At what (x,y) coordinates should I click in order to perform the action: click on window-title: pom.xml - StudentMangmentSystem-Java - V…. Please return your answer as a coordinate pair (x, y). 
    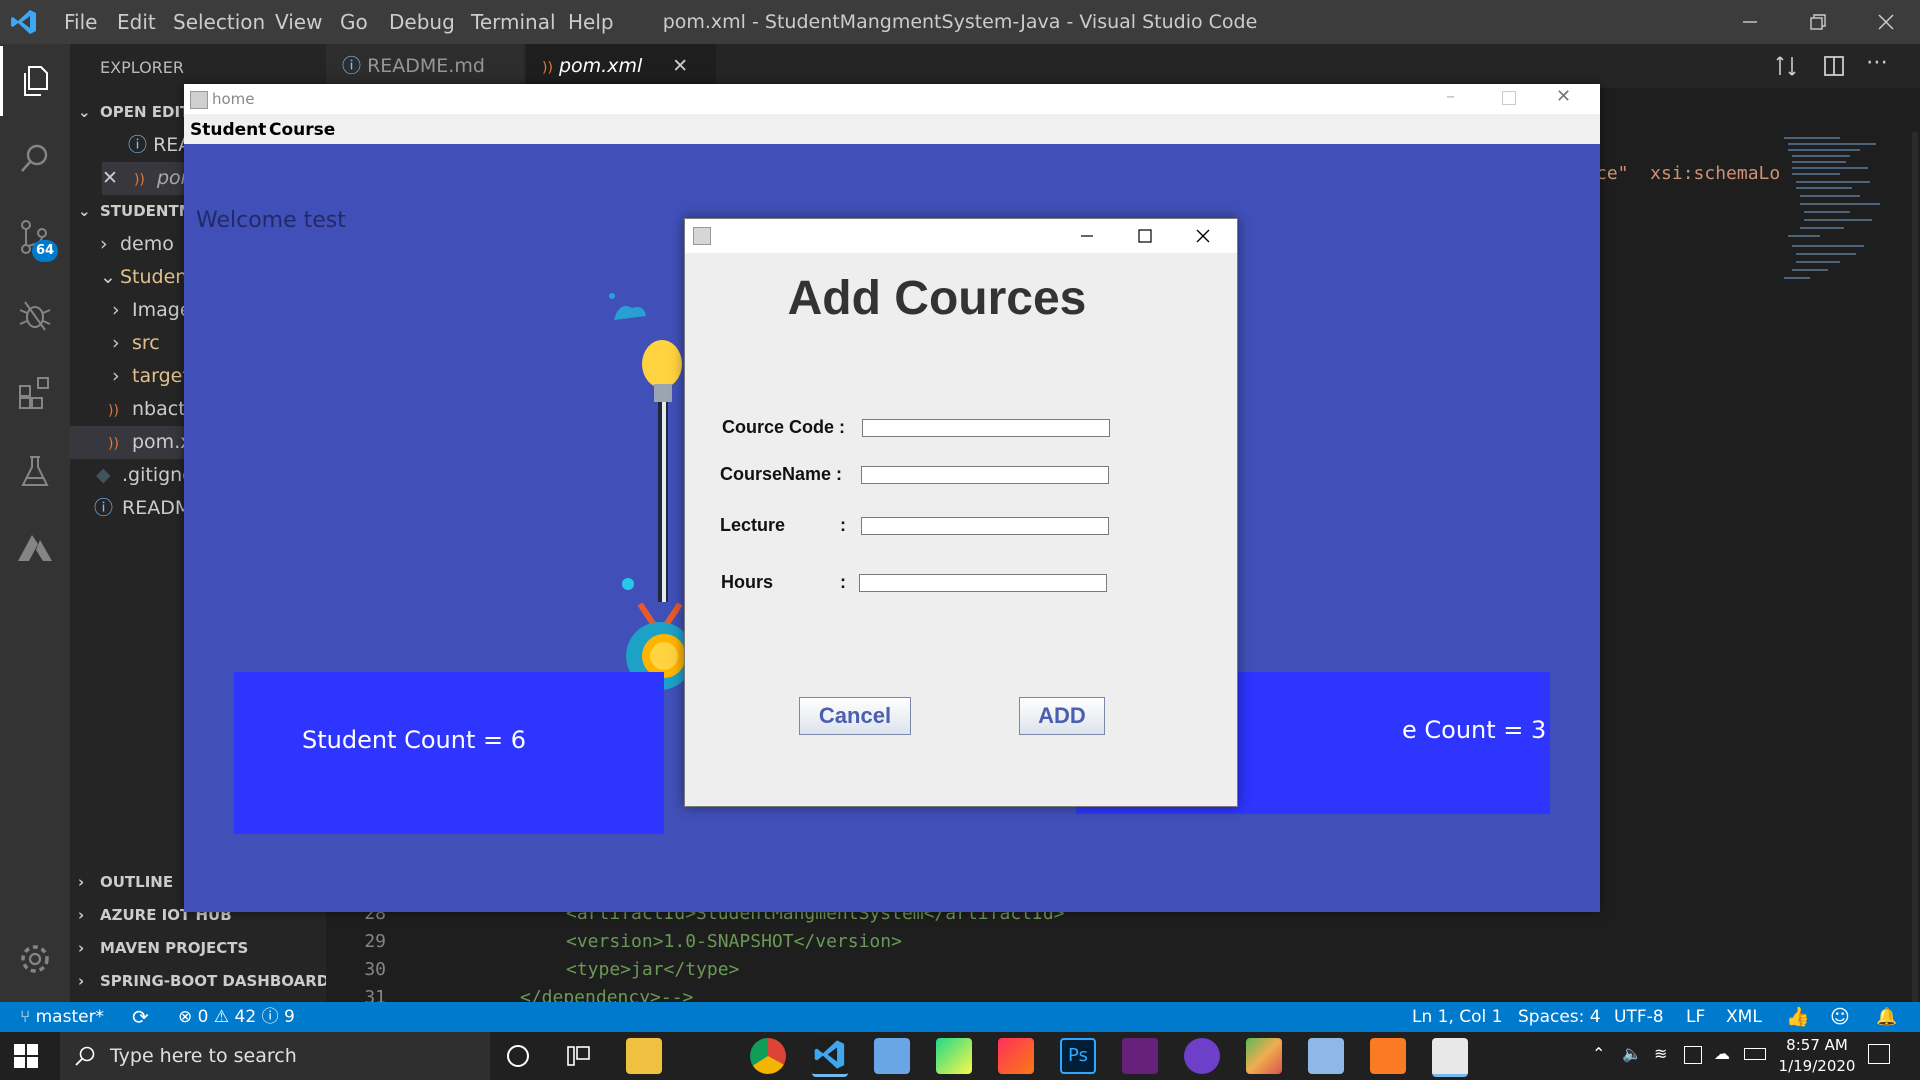
    Looking at the image, I should click on (960, 22).